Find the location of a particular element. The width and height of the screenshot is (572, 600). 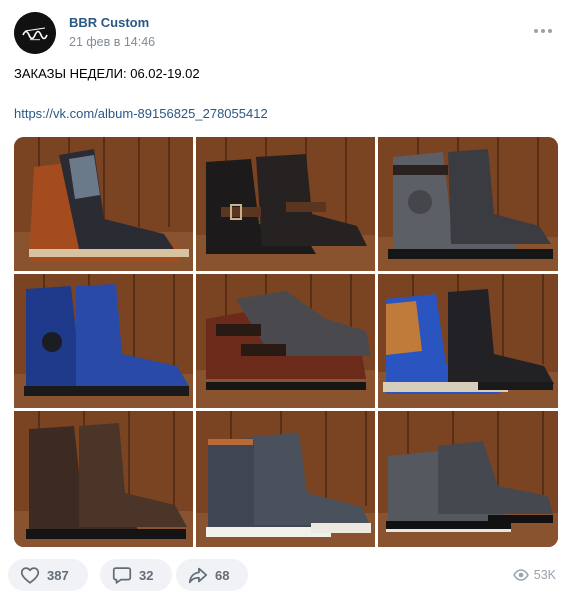

boot-photo-blue-tan-black is located at coordinates (468, 341).